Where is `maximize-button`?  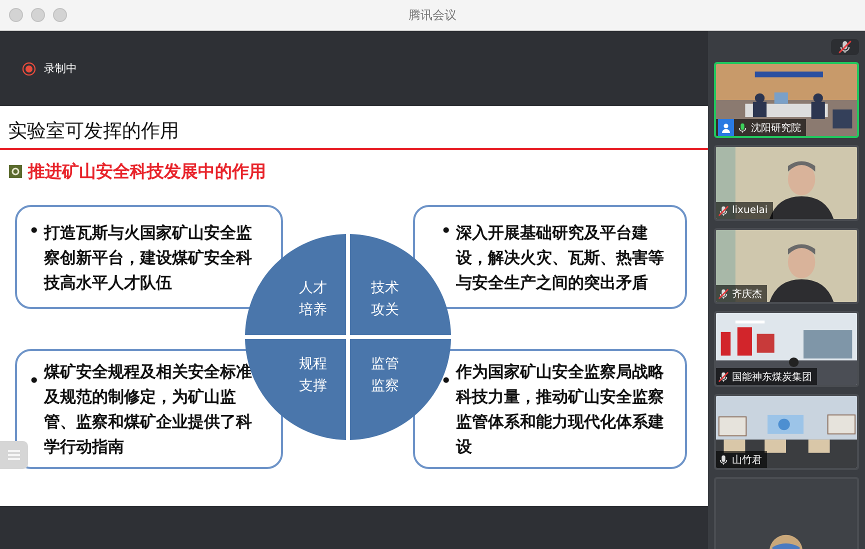 maximize-button is located at coordinates (60, 15).